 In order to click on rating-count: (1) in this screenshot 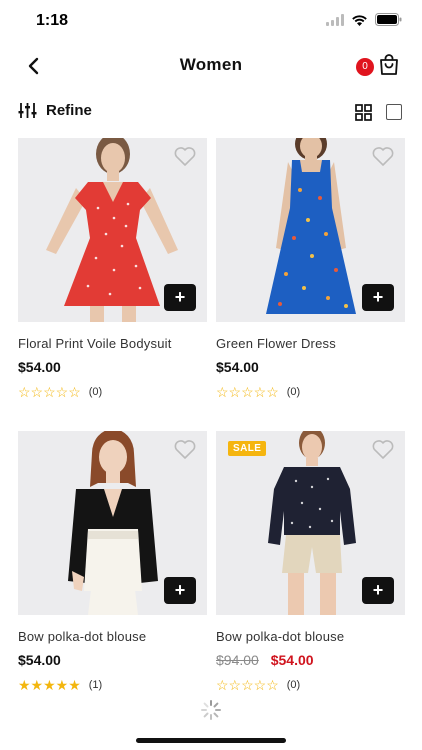, I will do `click(95, 685)`.